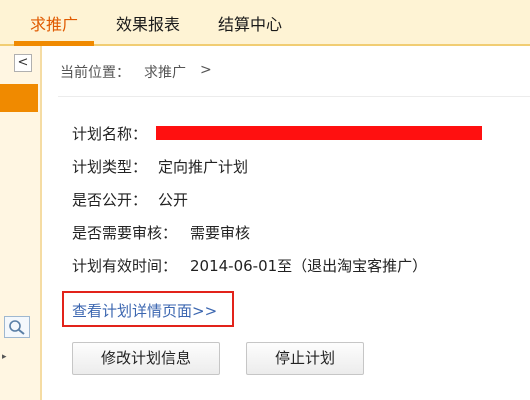  Describe the element at coordinates (110, 167) in the screenshot. I see `plan-type-label: 计划类型：` at that location.